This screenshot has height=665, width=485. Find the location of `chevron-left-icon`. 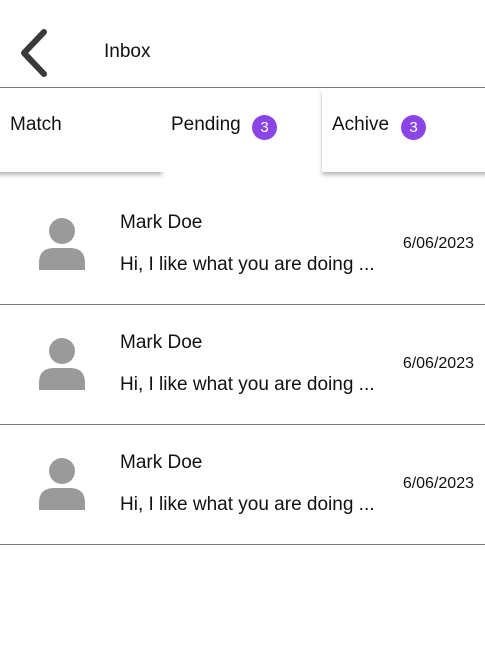

chevron-left-icon is located at coordinates (34, 53).